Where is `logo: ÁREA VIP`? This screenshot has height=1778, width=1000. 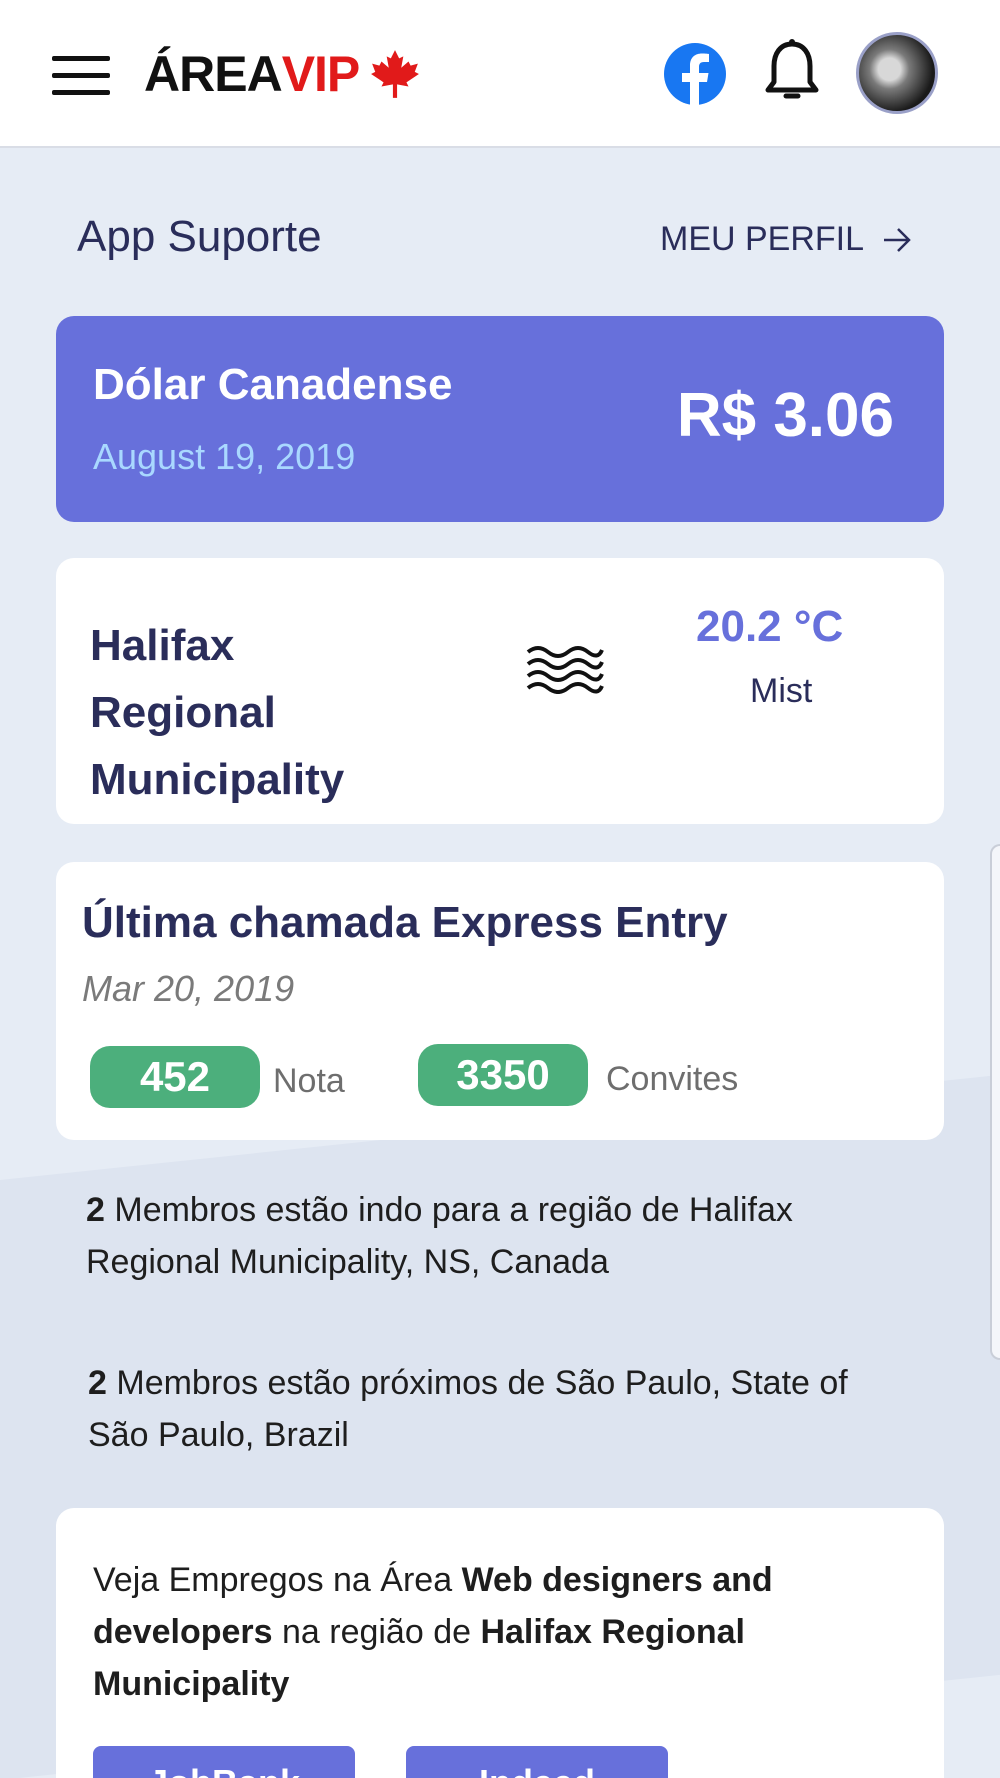 logo: ÁREA VIP is located at coordinates (282, 74).